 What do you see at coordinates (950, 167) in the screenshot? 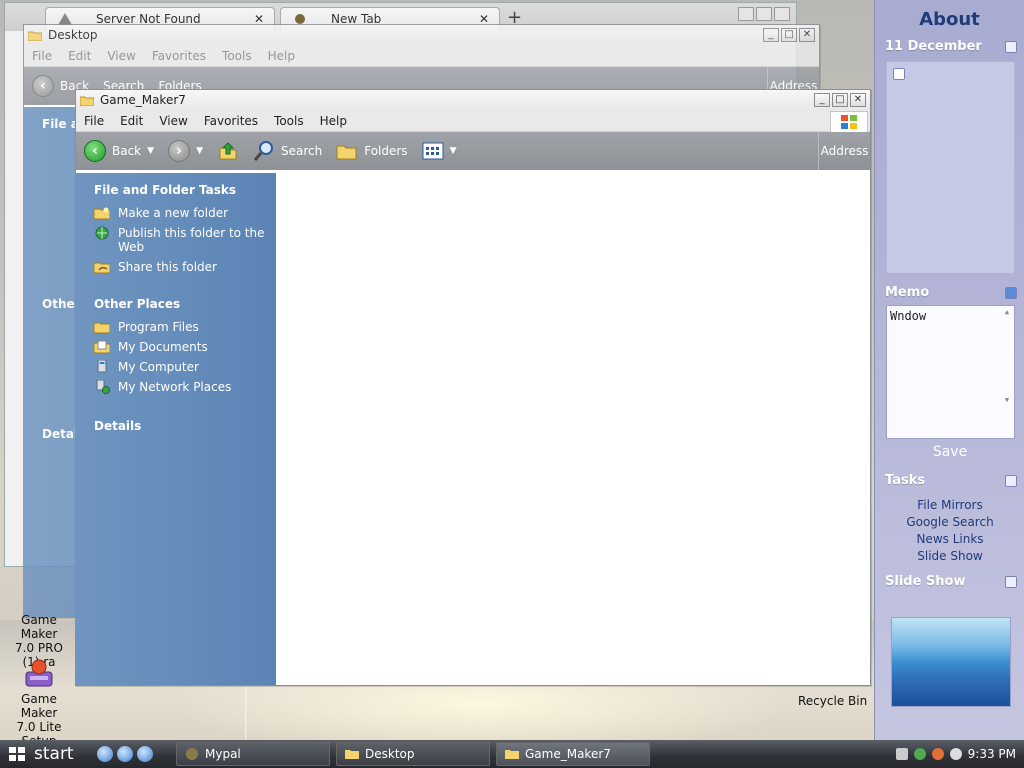
I see `calendar-panel` at bounding box center [950, 167].